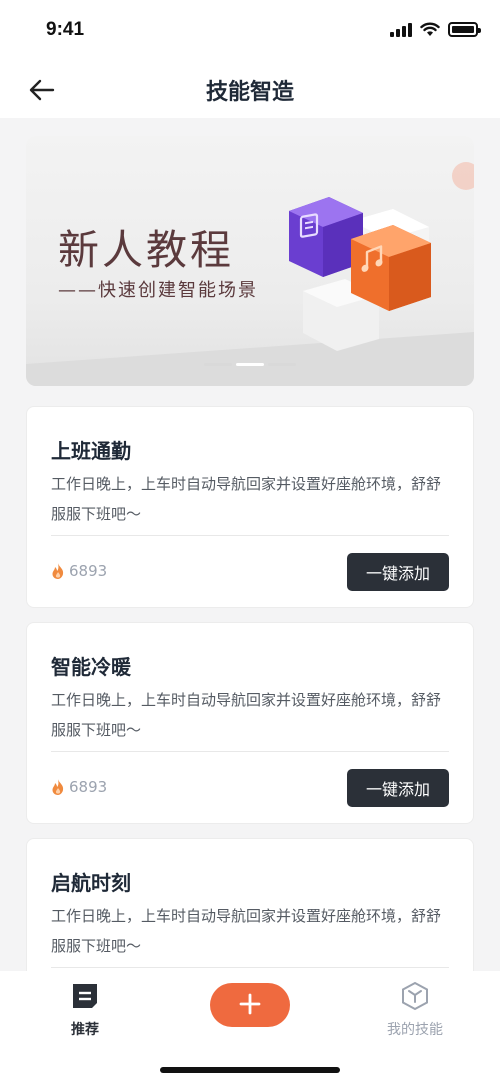 The image size is (500, 1083). Describe the element at coordinates (249, 92) in the screenshot. I see `page-title: 技能智造` at that location.